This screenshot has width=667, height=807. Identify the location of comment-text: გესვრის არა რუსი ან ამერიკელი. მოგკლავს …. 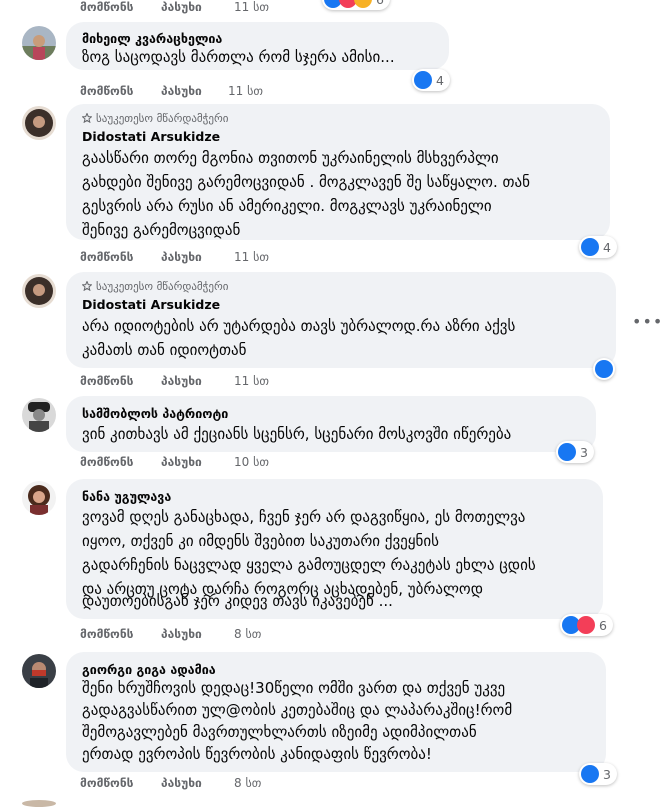
(287, 206).